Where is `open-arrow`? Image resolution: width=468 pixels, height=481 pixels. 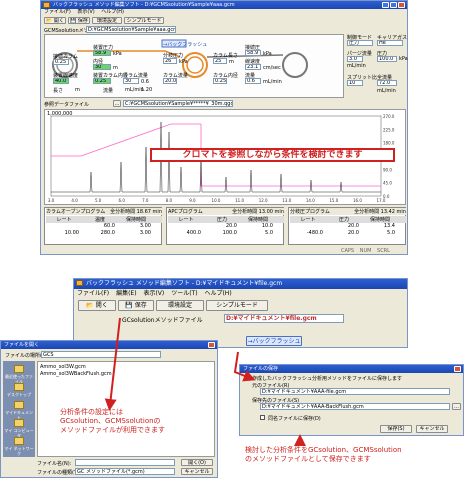
open-arrow is located at coordinates (112, 364).